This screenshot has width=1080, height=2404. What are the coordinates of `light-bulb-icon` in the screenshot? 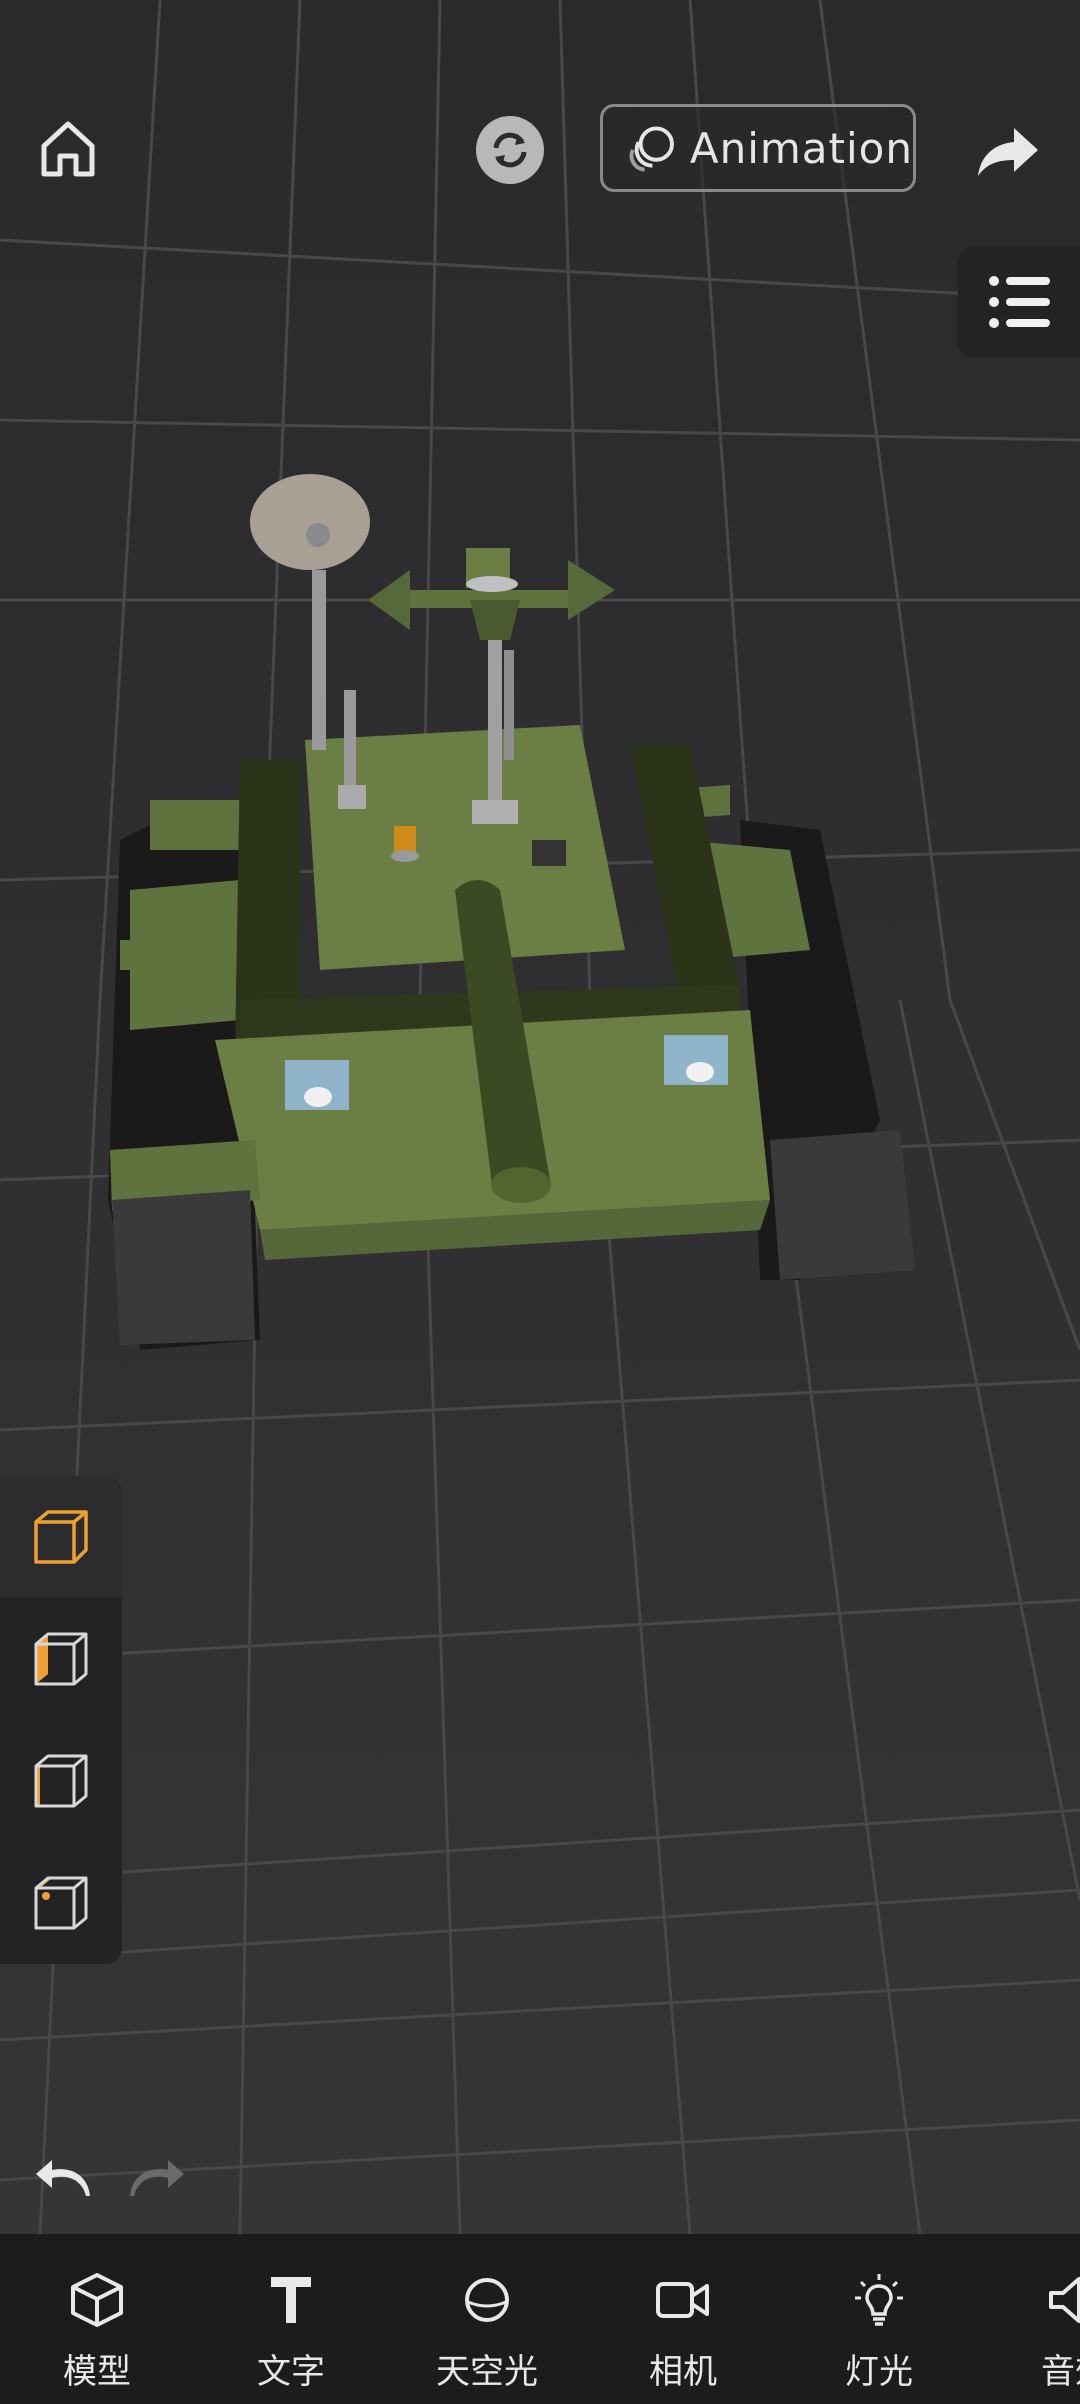 It's located at (879, 2300).